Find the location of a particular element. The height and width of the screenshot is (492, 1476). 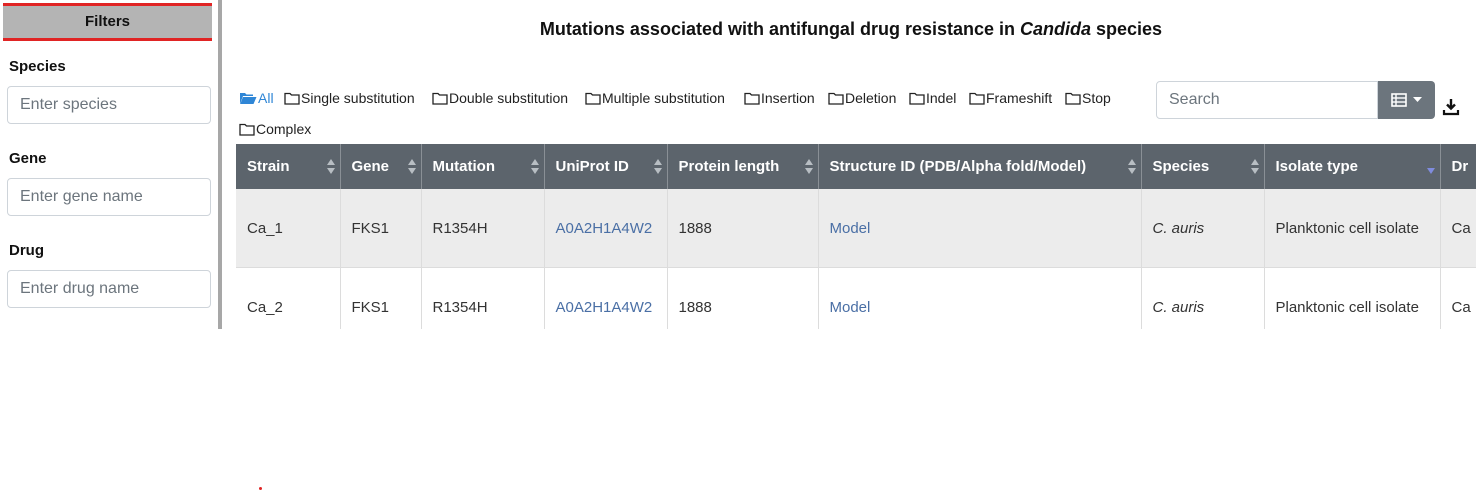

download-icon is located at coordinates (1451, 107).